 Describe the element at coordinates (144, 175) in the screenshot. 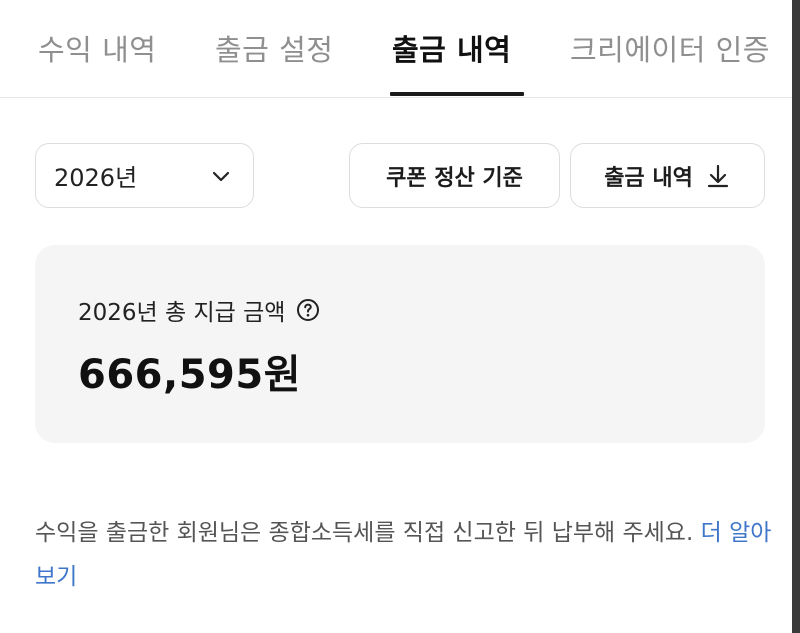

I see `year-select: 2026년` at that location.